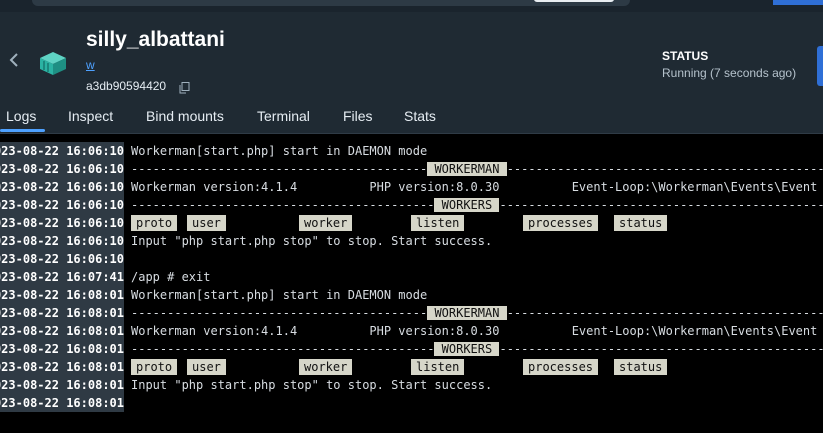 Image resolution: width=823 pixels, height=433 pixels. I want to click on top-bar, so click(411, 6).